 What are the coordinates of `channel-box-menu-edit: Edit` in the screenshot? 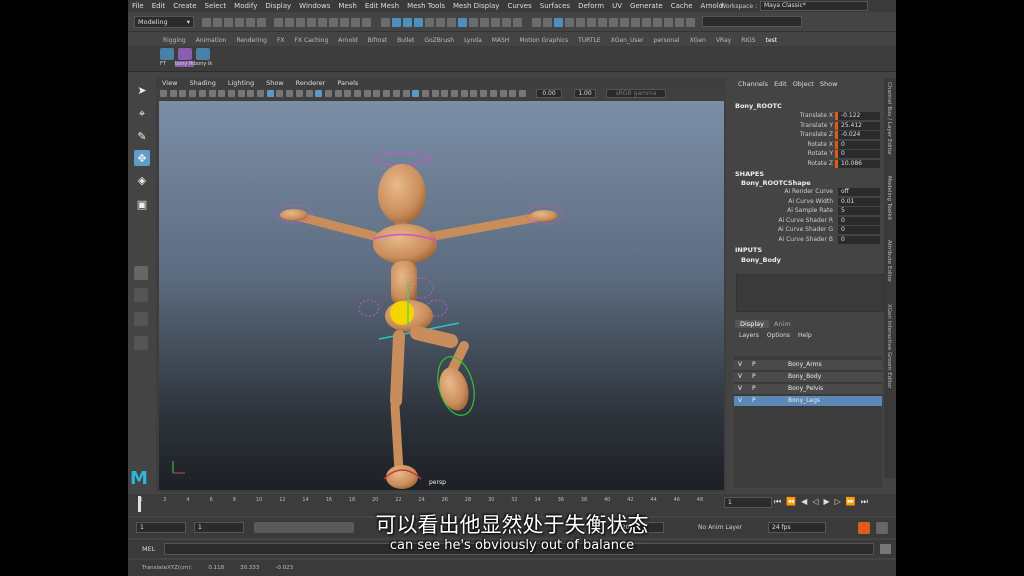 It's located at (780, 84).